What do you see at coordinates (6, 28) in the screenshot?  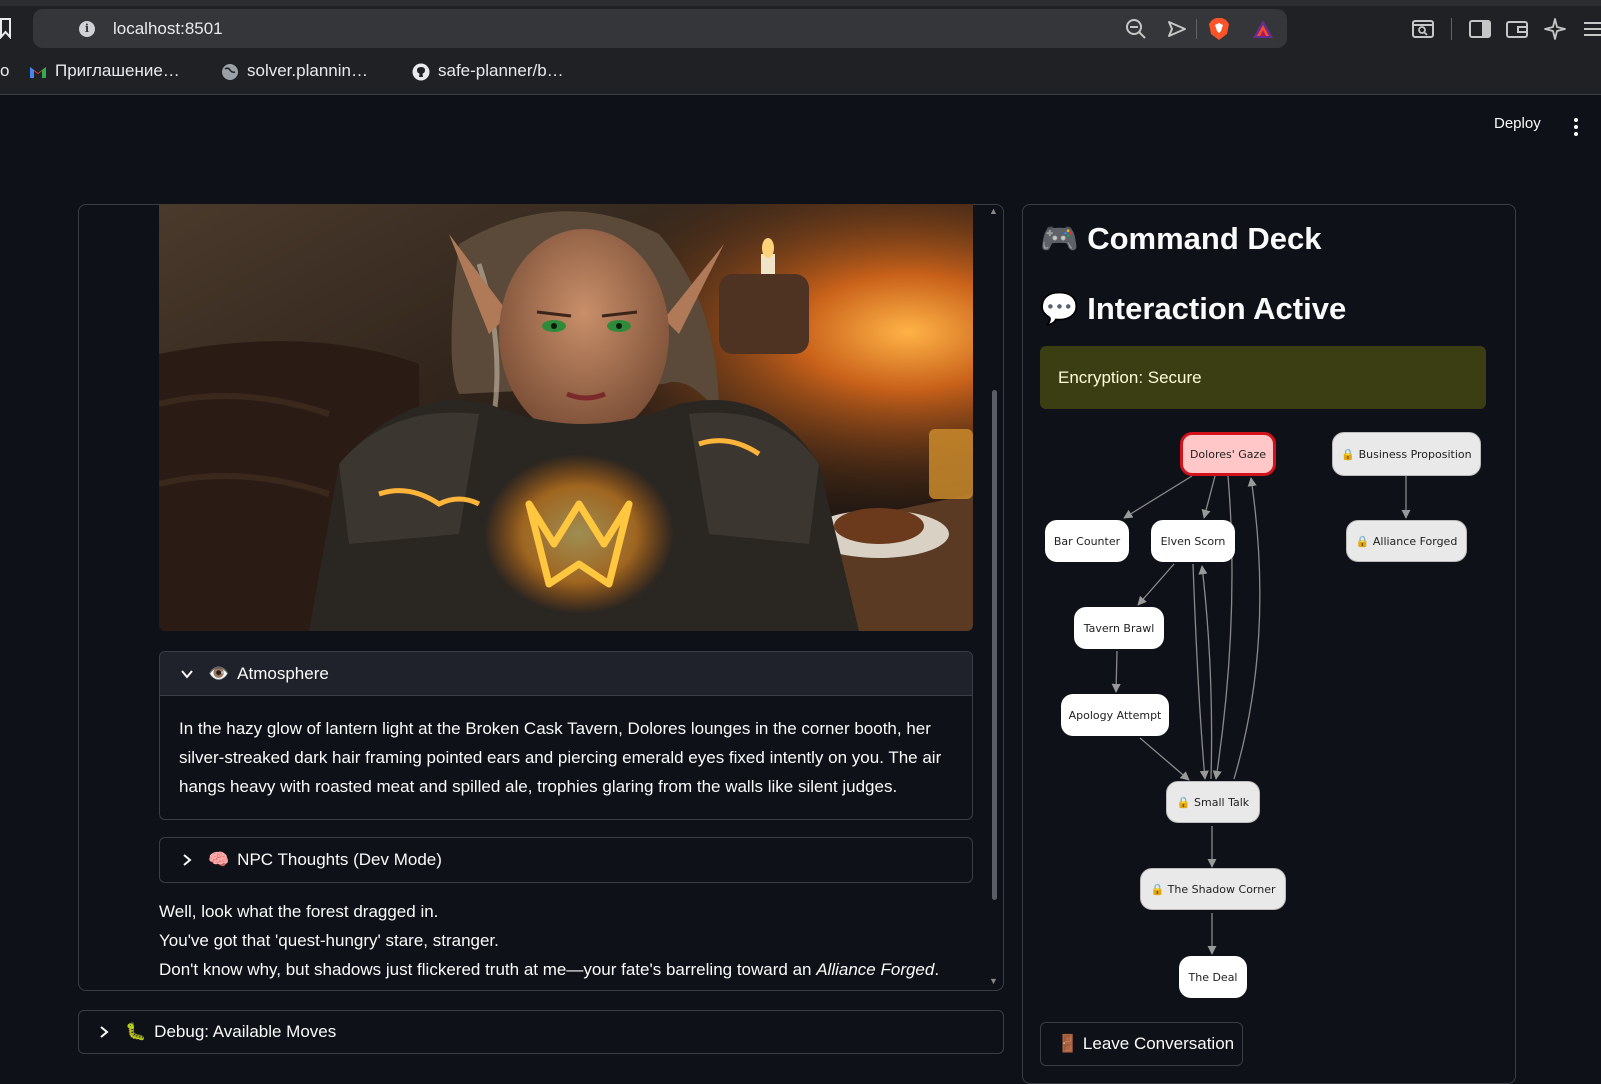 I see `bookmark-icon` at bounding box center [6, 28].